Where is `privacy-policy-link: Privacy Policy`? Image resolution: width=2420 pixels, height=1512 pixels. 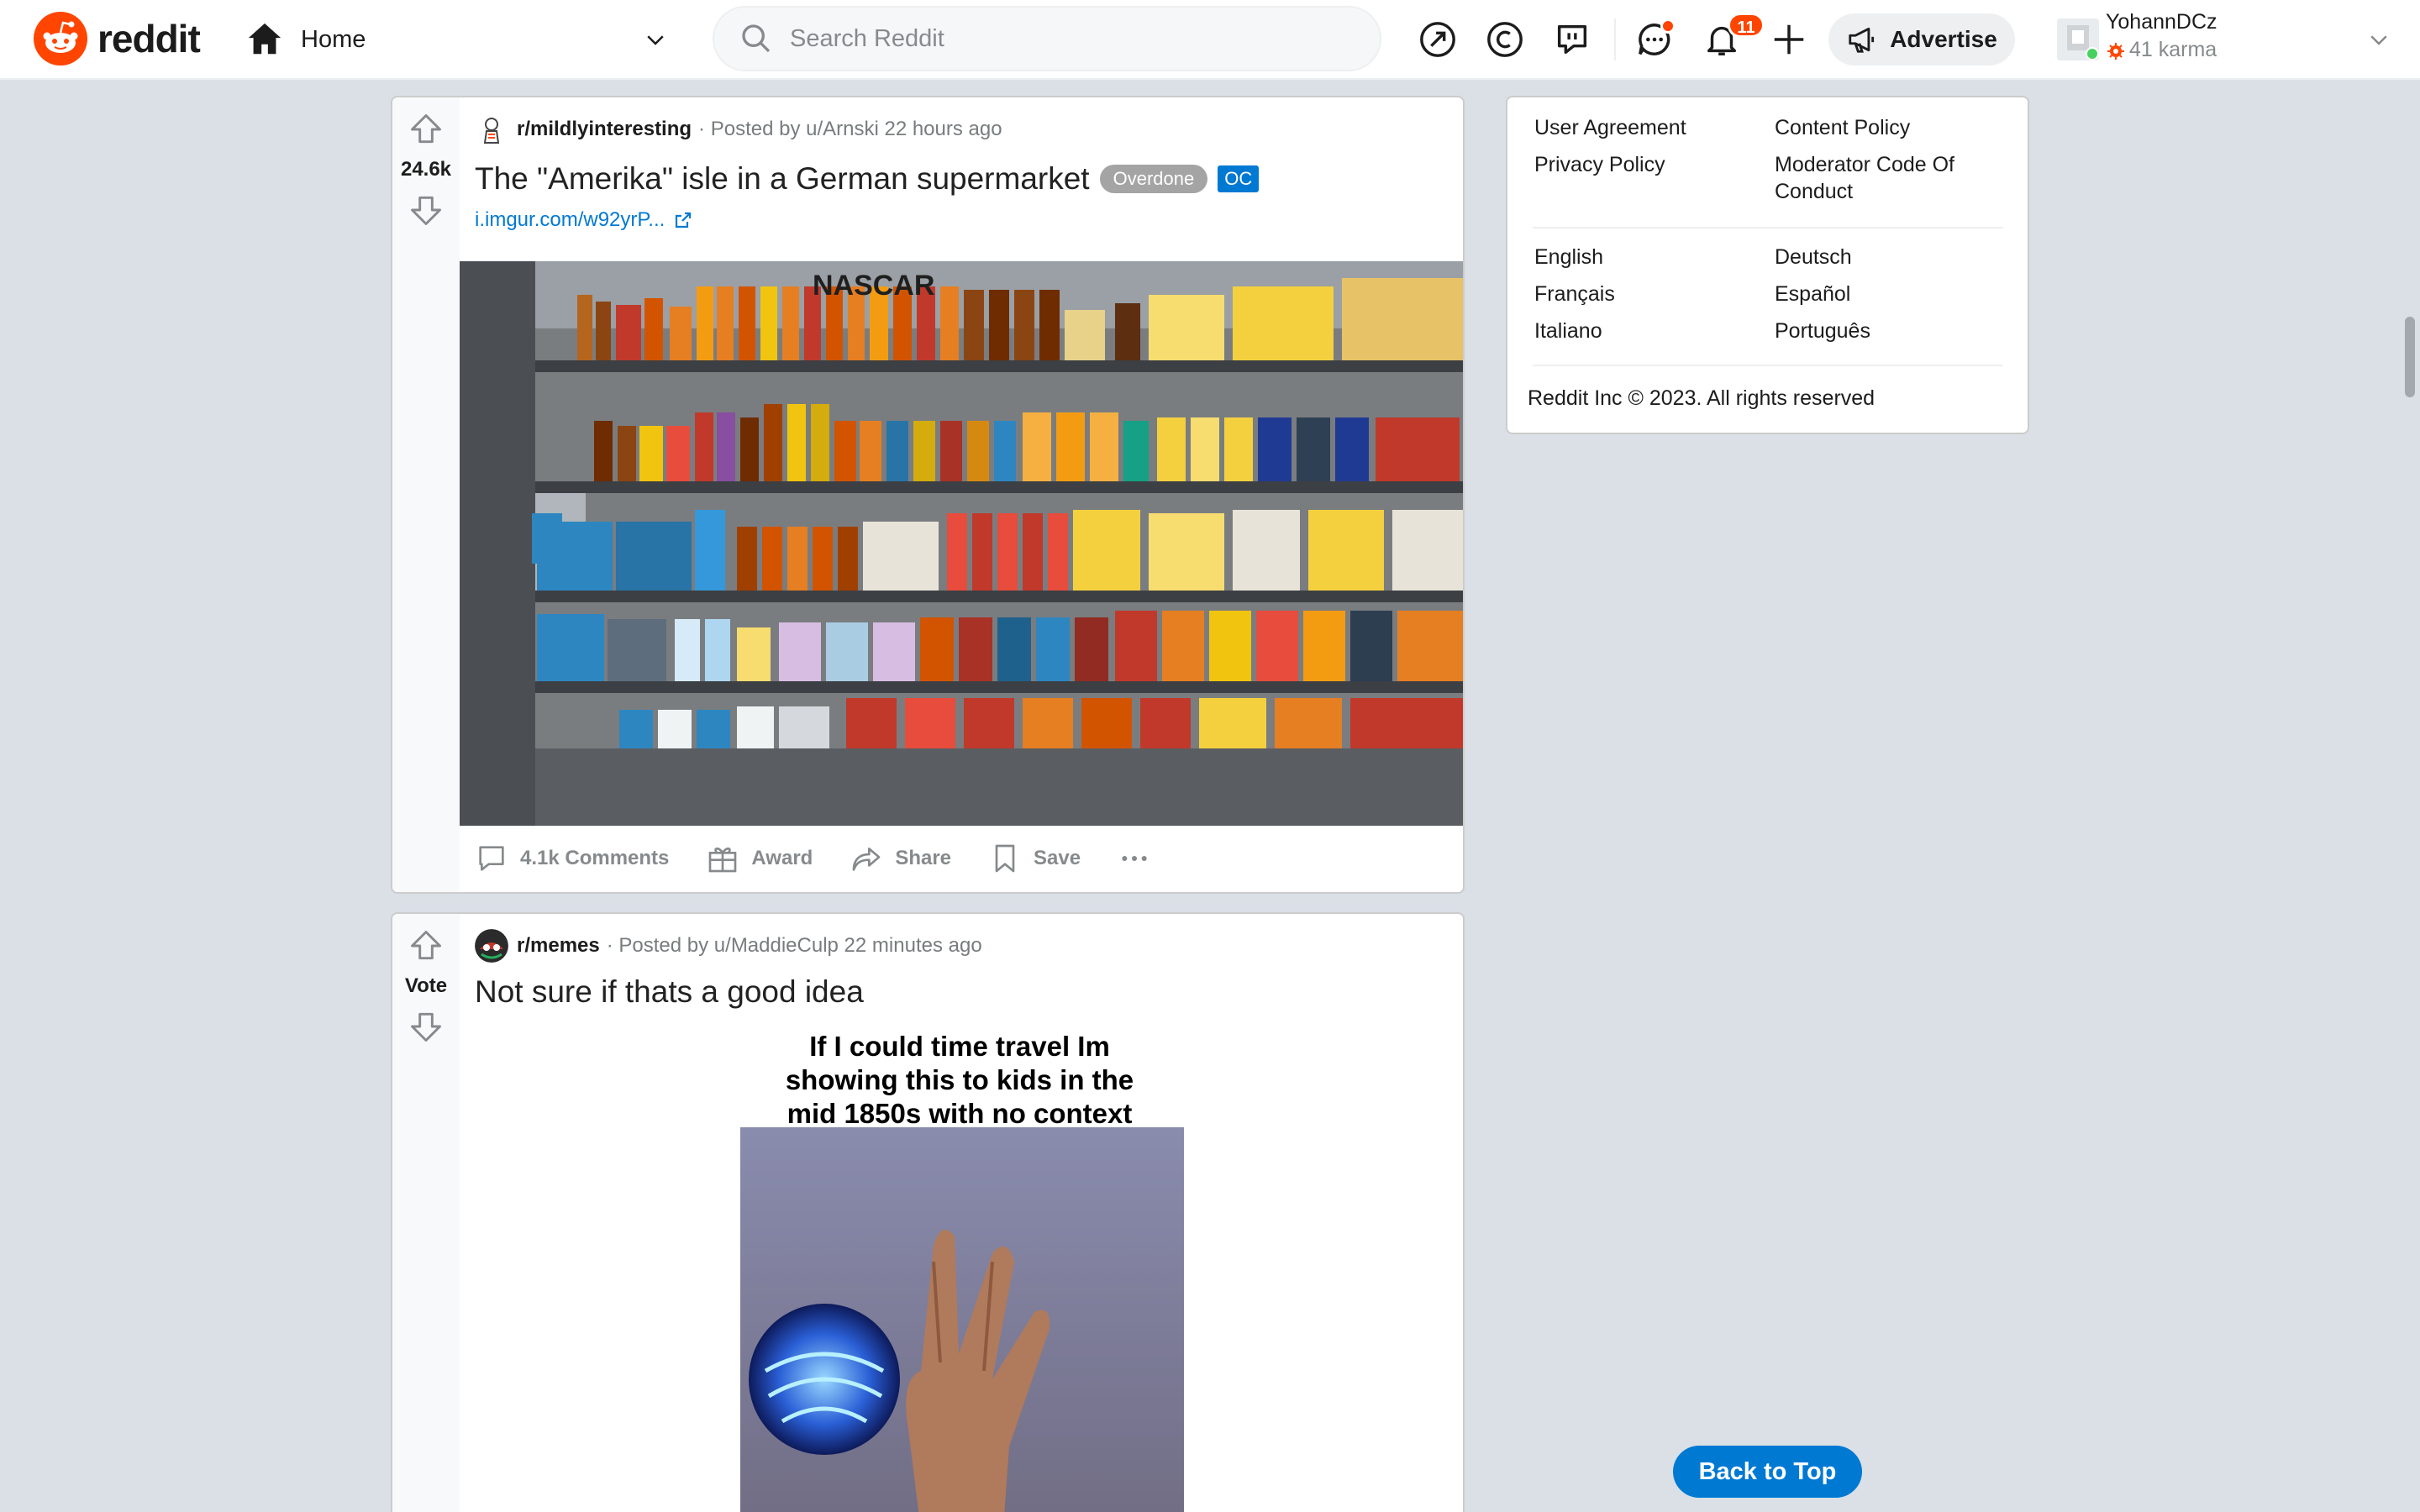
privacy-policy-link: Privacy Policy is located at coordinates (1599, 164).